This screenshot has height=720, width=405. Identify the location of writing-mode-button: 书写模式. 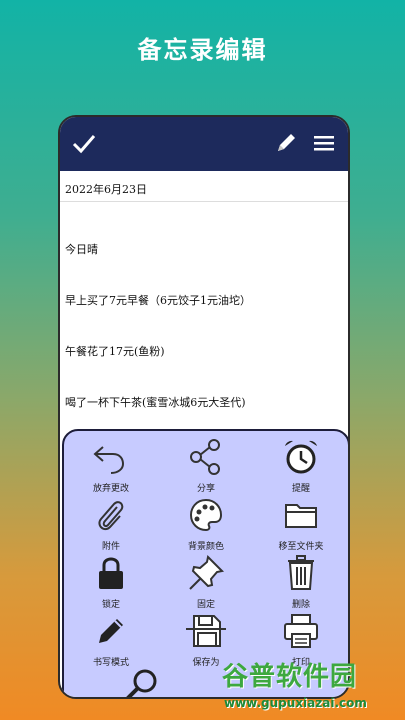
(111, 640).